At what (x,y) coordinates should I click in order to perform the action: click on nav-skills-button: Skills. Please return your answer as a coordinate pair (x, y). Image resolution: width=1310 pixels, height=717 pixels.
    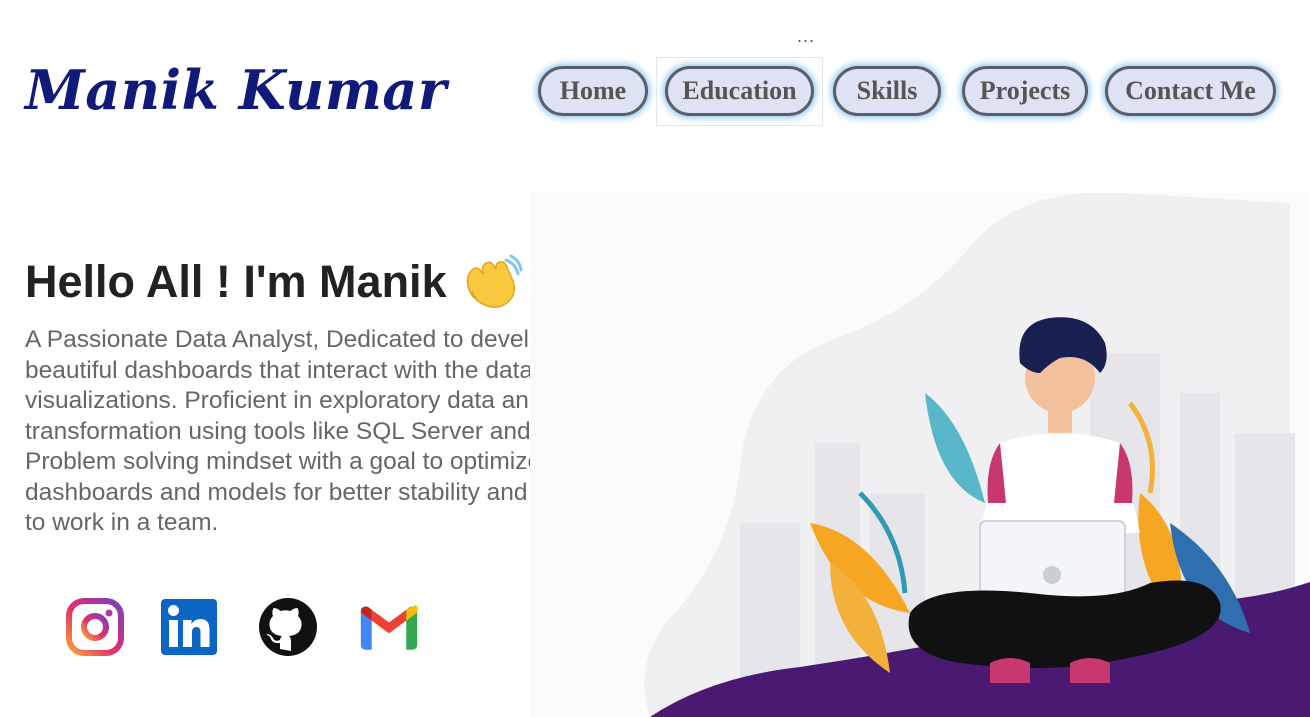
    Looking at the image, I should click on (887, 91).